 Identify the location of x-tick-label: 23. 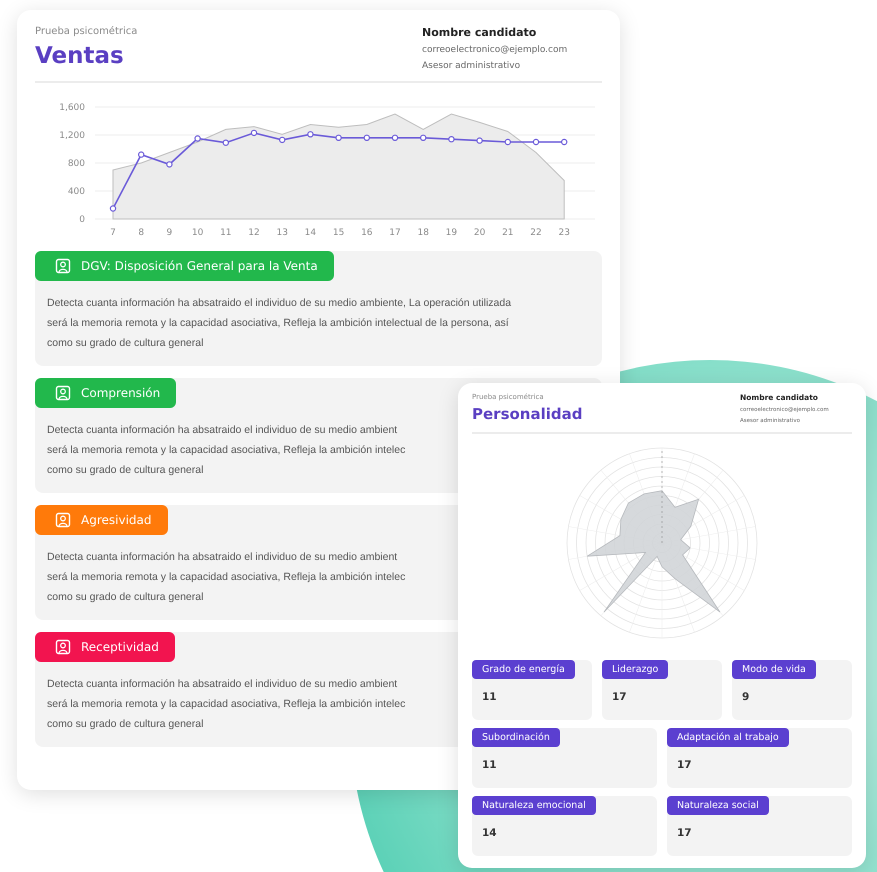
(564, 233).